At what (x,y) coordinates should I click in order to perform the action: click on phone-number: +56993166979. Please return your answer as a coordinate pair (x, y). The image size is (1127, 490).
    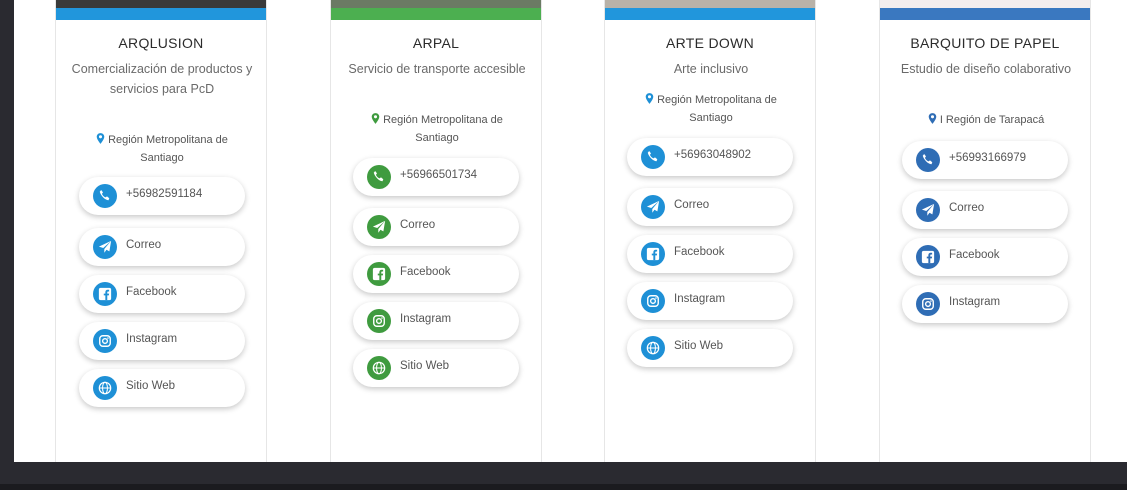
    Looking at the image, I should click on (988, 158).